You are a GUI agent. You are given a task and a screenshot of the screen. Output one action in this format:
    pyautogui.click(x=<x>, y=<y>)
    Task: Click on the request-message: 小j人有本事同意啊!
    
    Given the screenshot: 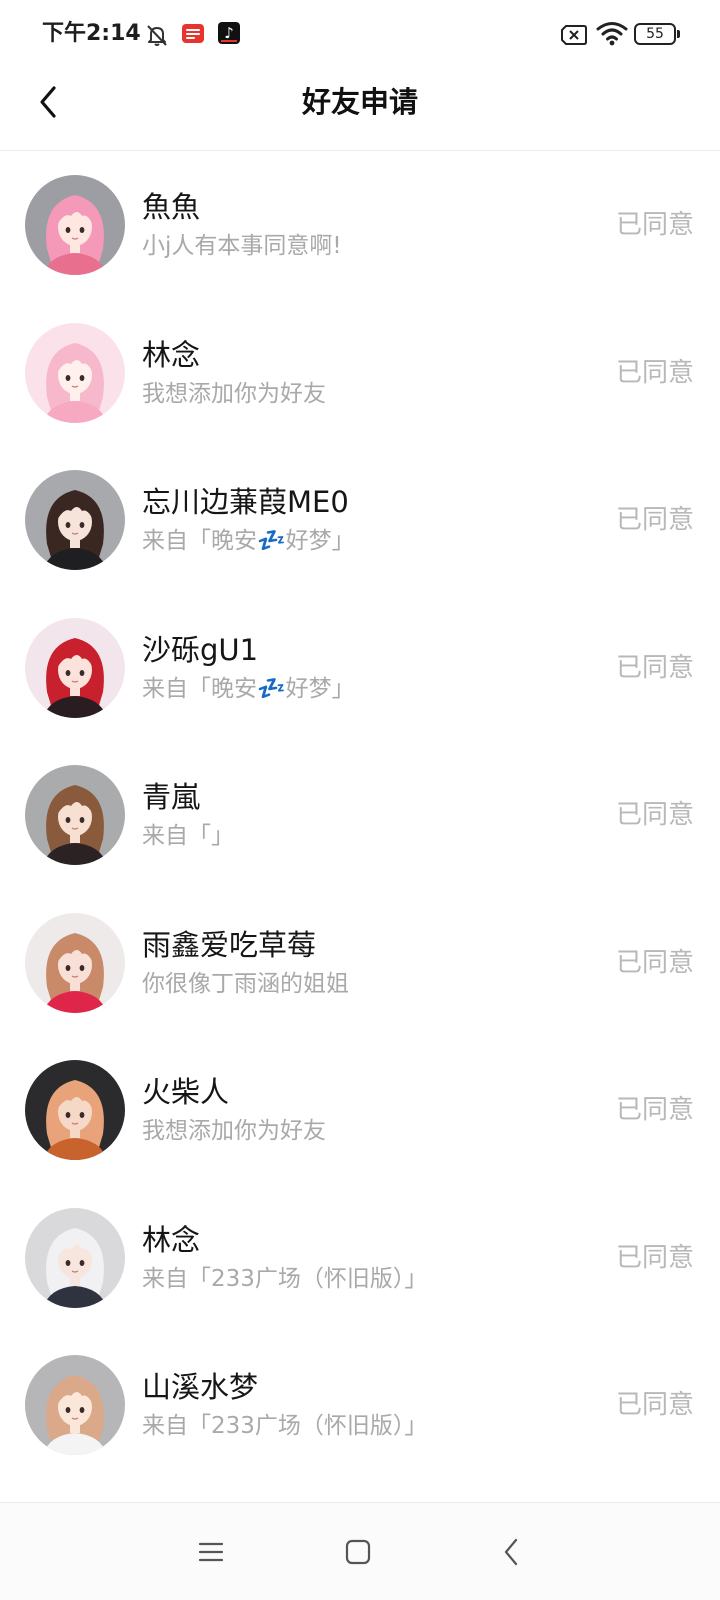 What is the action you would take?
    pyautogui.click(x=242, y=246)
    